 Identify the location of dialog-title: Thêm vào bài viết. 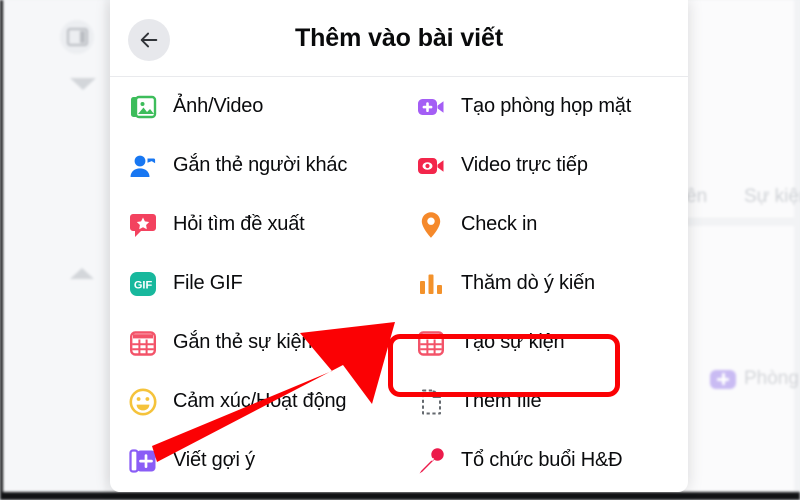
(399, 37).